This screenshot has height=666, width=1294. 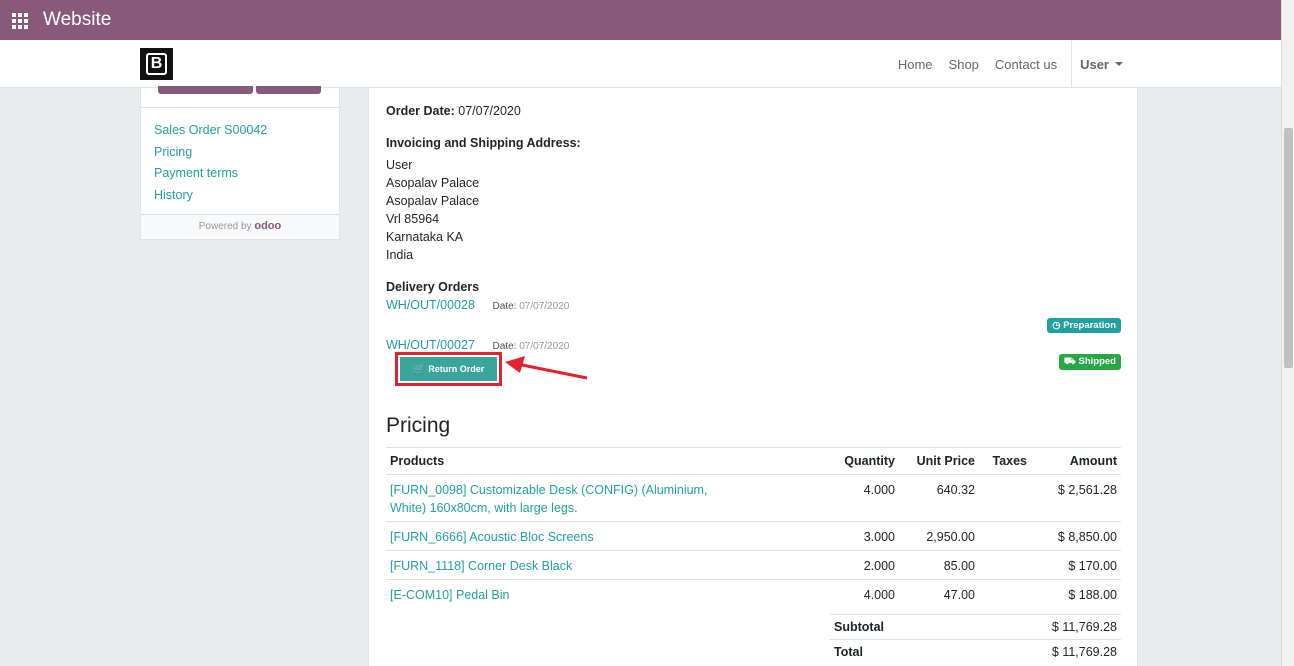 I want to click on address-heading: Invoicing and Shipping Address:, so click(x=483, y=143).